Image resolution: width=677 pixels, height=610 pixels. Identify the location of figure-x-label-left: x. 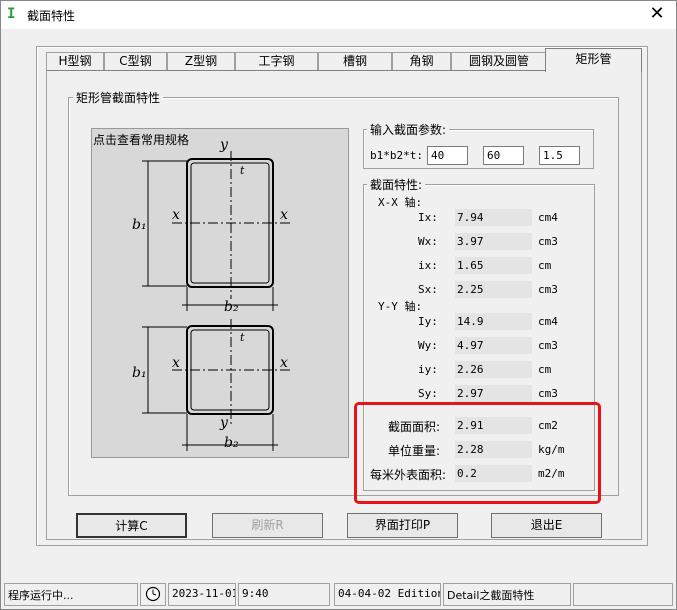
(176, 215).